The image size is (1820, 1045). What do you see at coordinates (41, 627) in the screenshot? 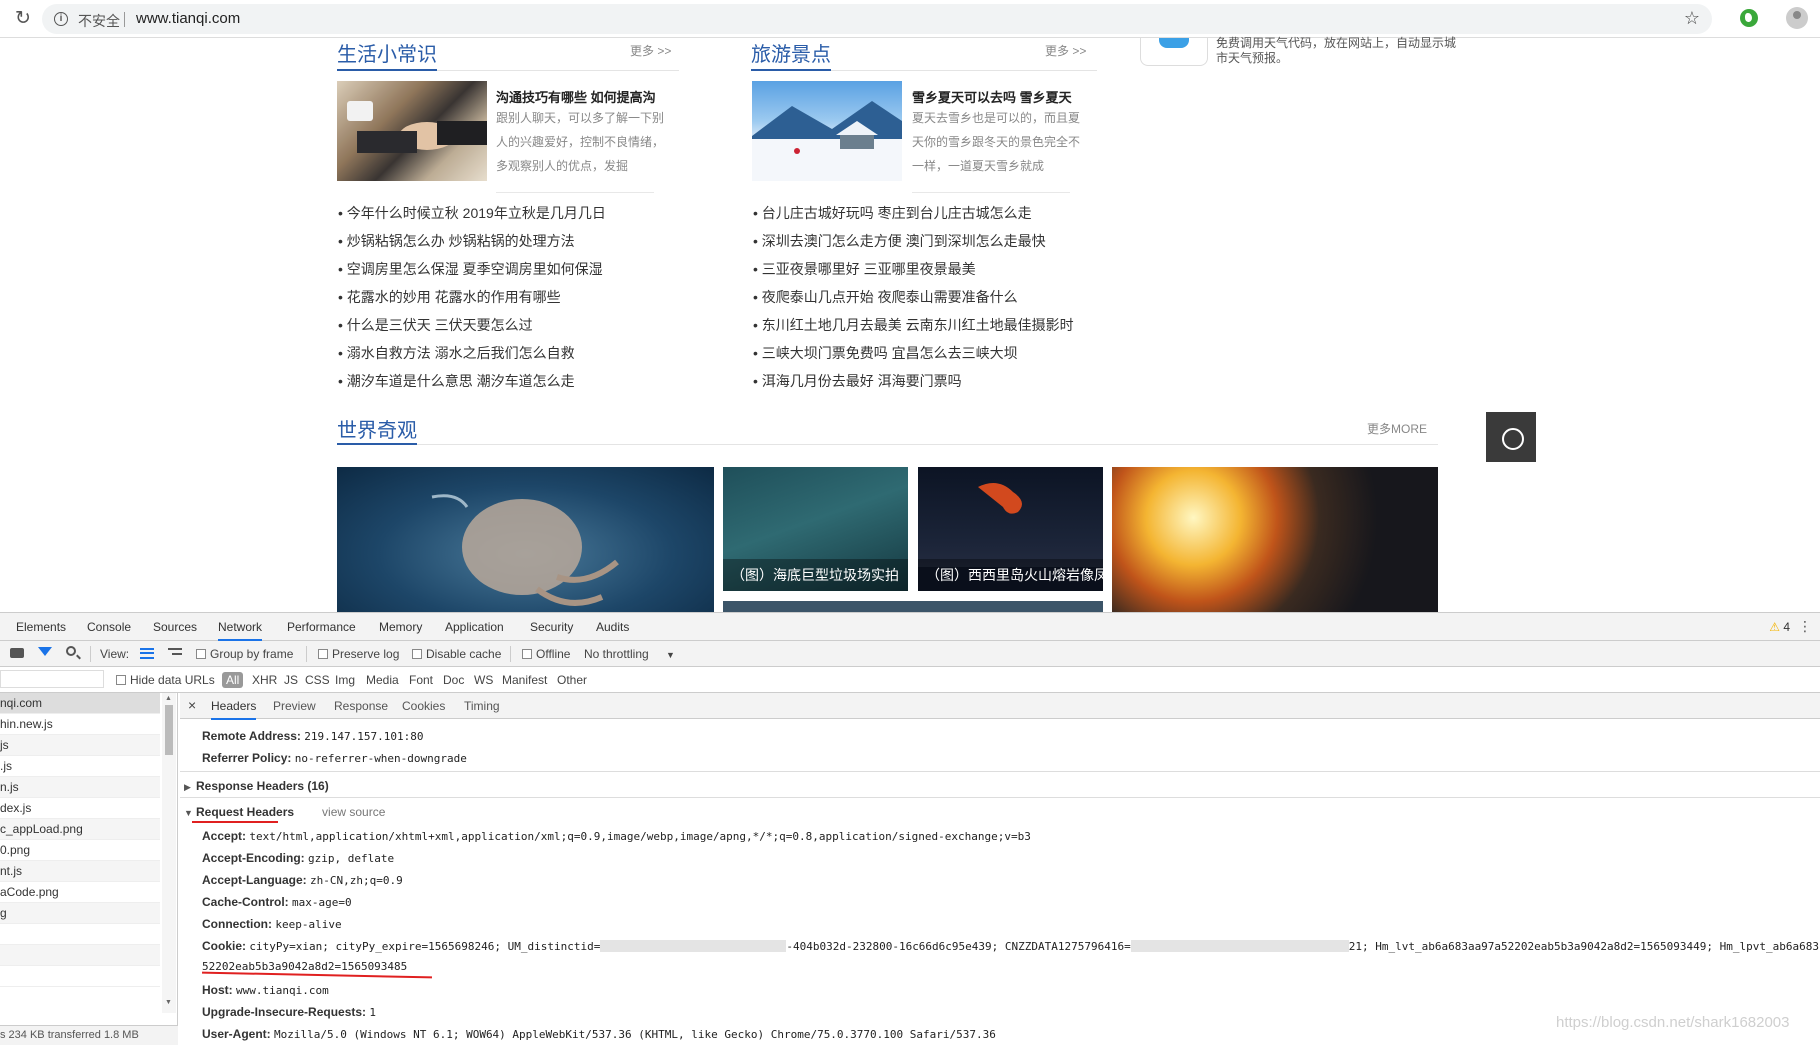
I see `tab-elements: Elements` at bounding box center [41, 627].